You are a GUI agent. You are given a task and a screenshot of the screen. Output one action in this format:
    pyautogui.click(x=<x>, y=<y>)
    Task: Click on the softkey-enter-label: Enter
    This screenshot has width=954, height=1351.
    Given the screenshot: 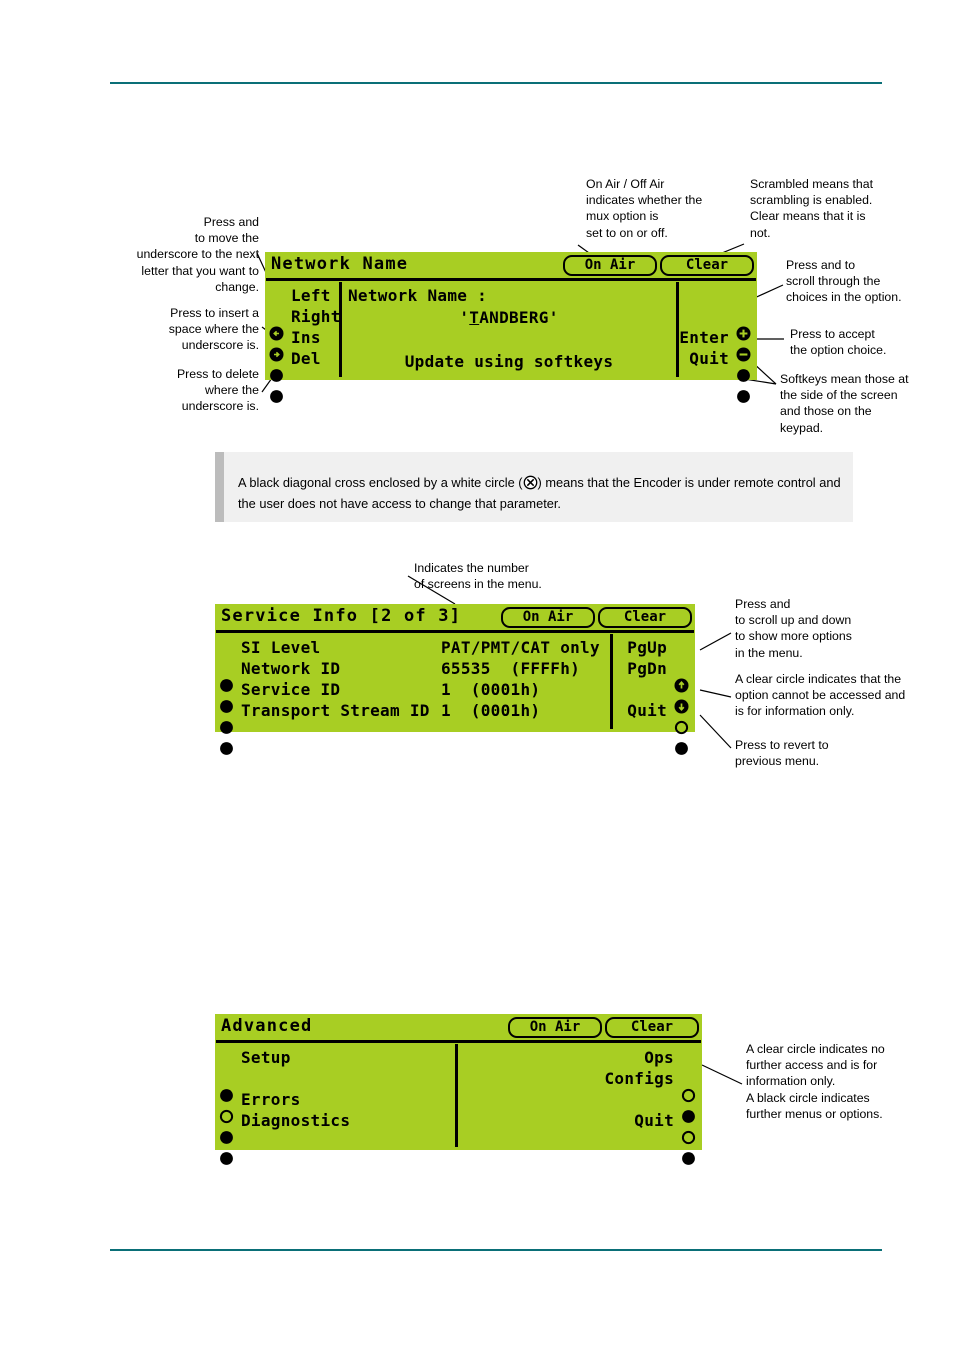 What is the action you would take?
    pyautogui.click(x=704, y=337)
    